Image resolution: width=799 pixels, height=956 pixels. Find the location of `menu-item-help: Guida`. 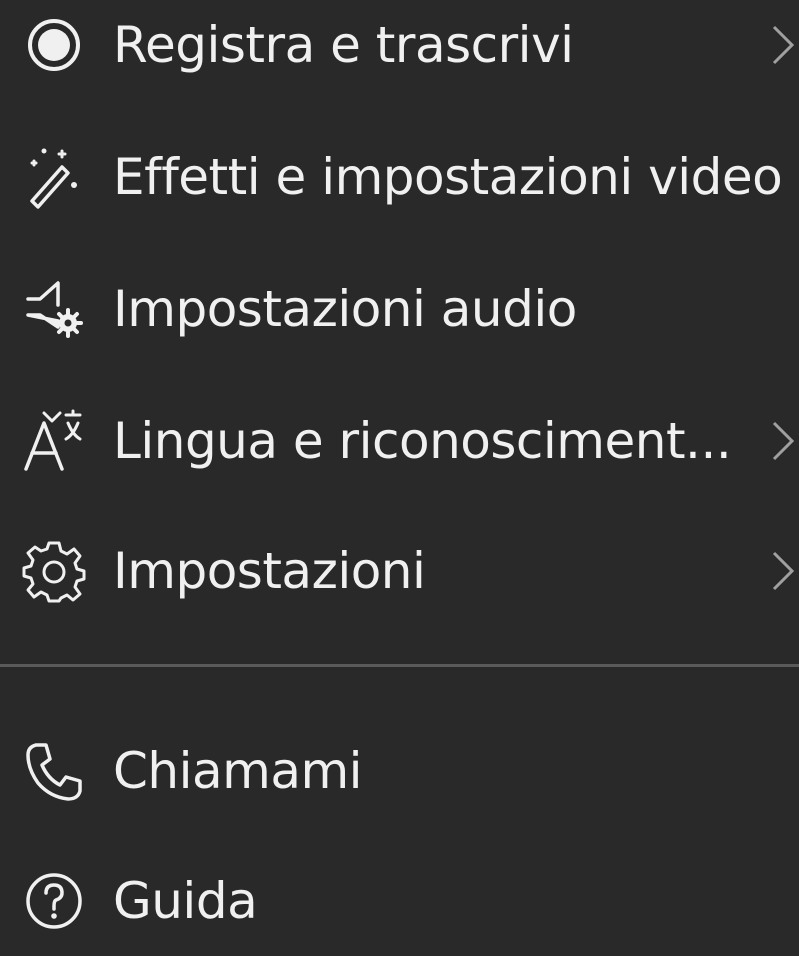

menu-item-help: Guida is located at coordinates (399, 901).